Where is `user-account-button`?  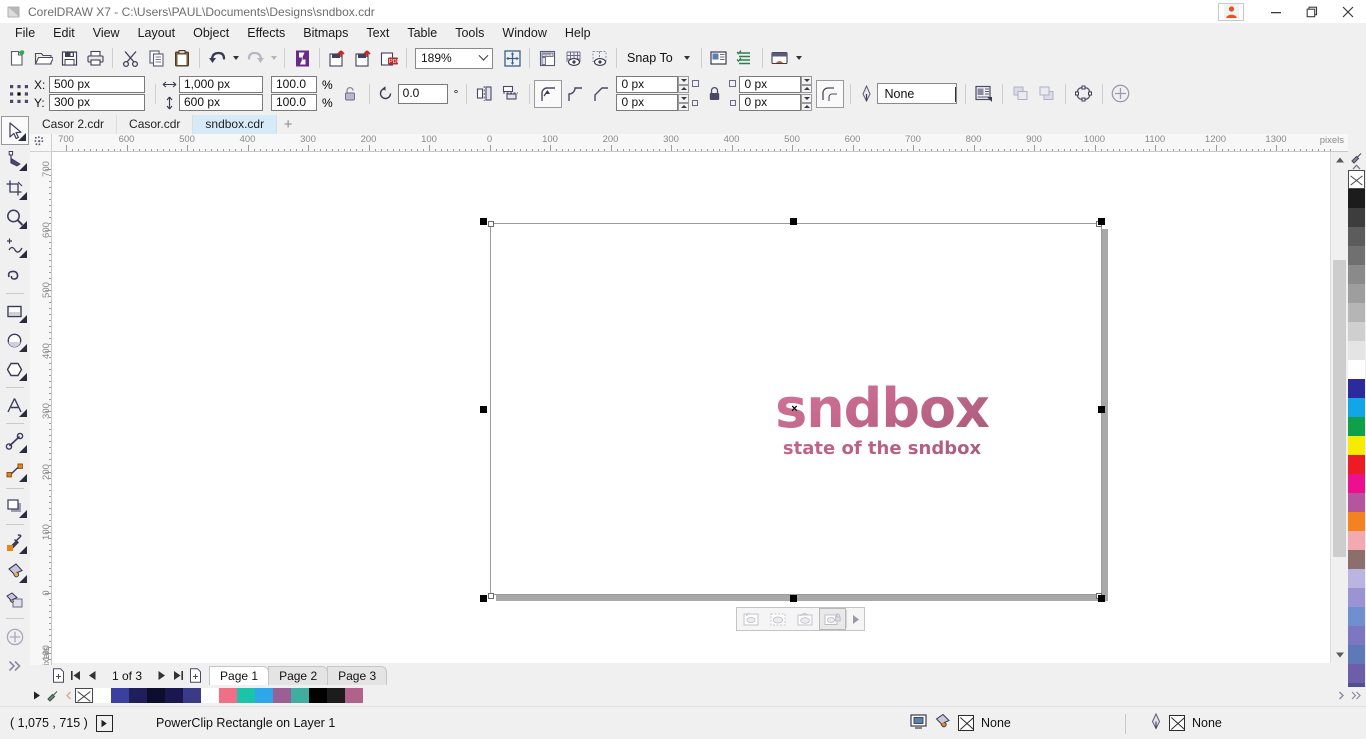
user-account-button is located at coordinates (1231, 11).